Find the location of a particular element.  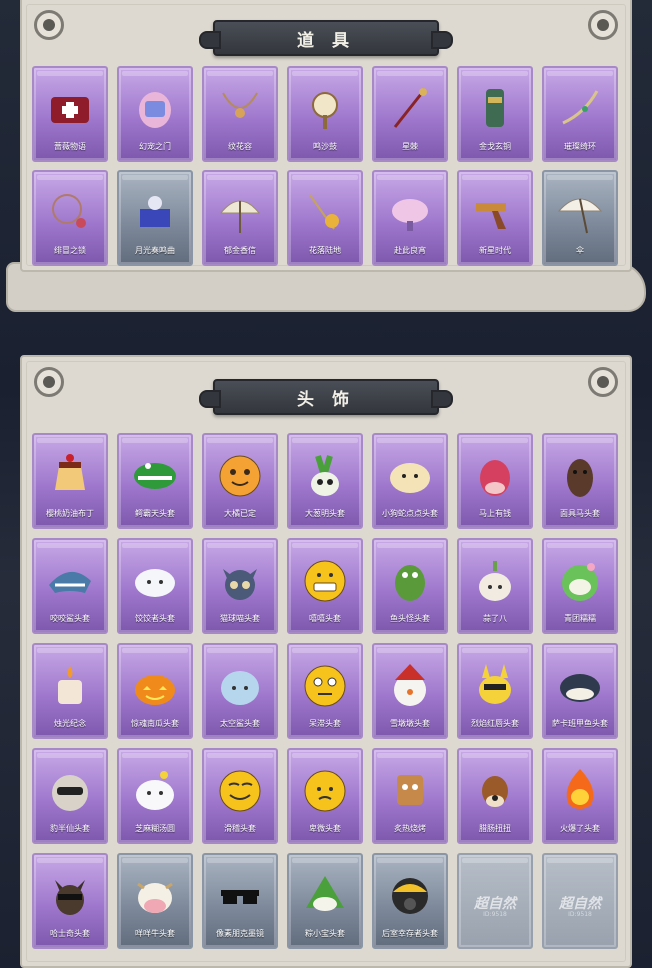

item-label: 新星时代 is located at coordinates (495, 250).